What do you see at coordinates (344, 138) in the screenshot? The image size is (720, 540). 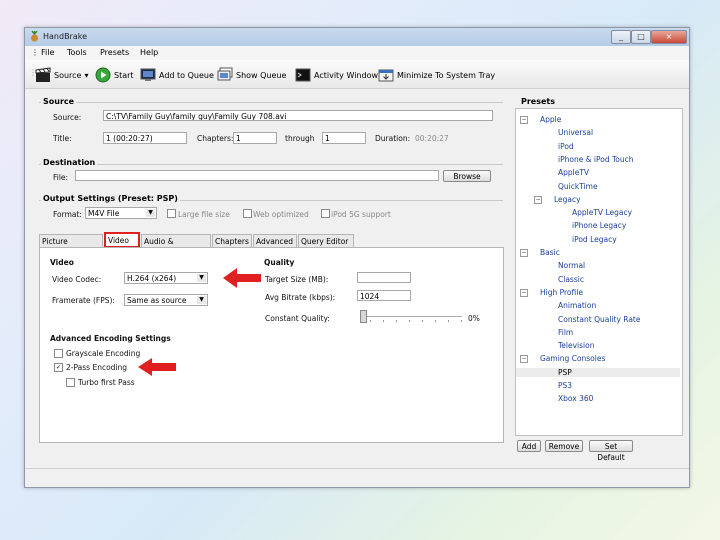 I see `chapter-end-select: 1` at bounding box center [344, 138].